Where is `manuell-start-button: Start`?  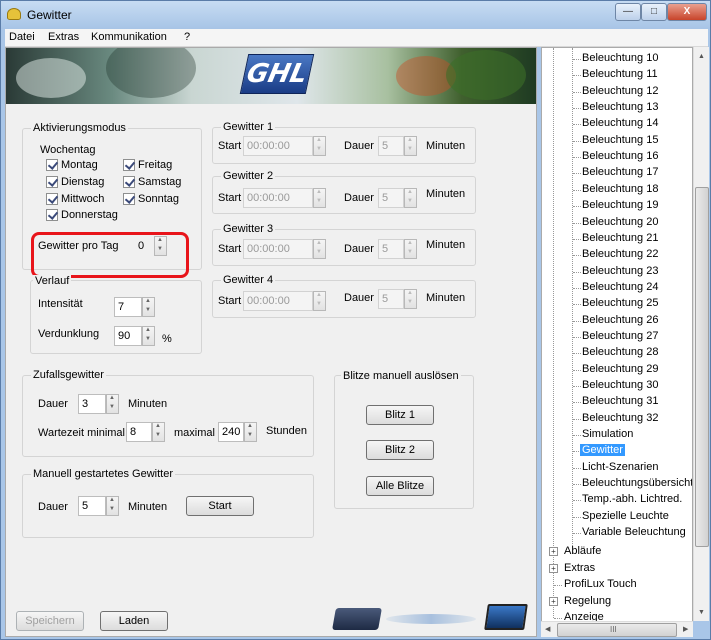
manuell-start-button: Start is located at coordinates (220, 506).